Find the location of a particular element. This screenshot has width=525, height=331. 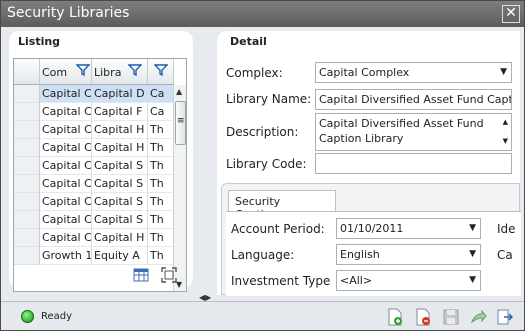

save-icon is located at coordinates (451, 317).